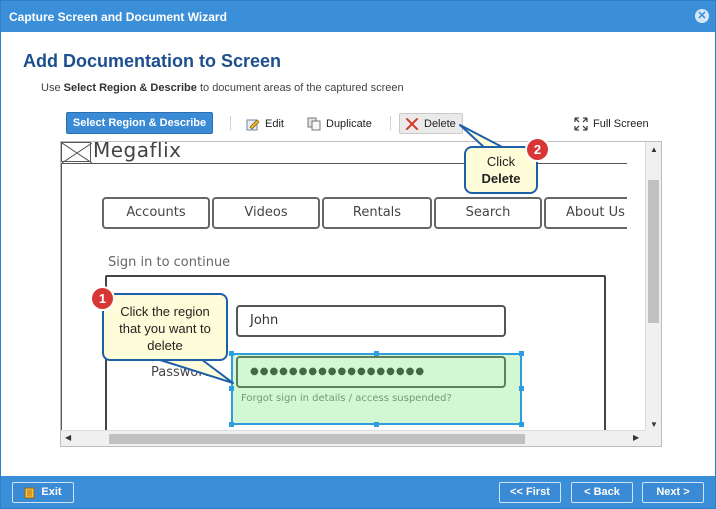 This screenshot has height=509, width=716. I want to click on duplicate-icon, so click(314, 123).